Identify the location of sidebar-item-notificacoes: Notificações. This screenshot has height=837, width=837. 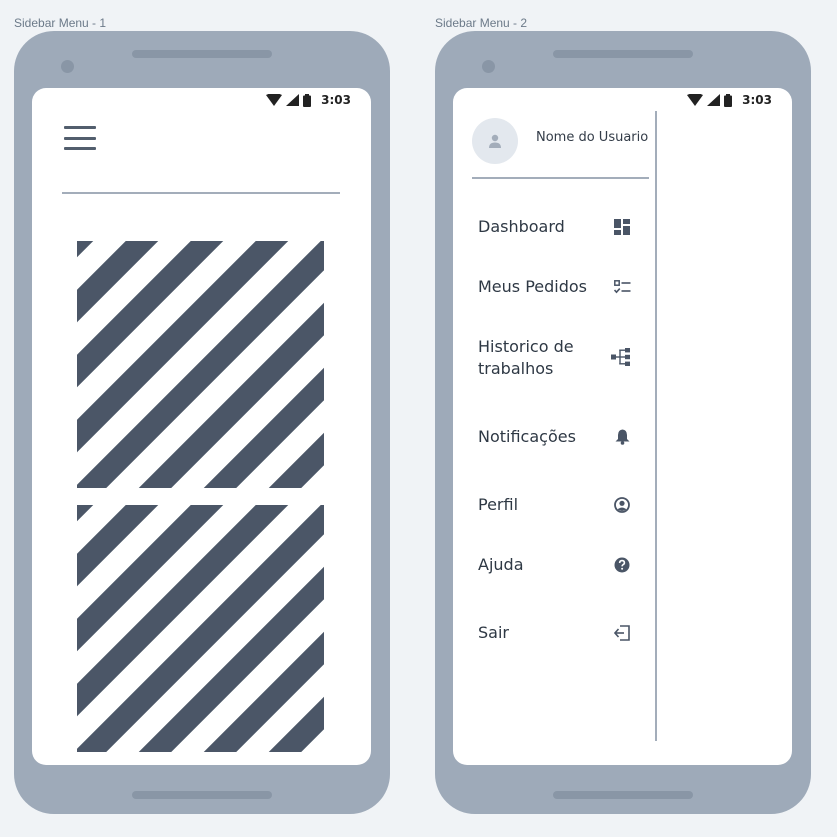
(554, 437).